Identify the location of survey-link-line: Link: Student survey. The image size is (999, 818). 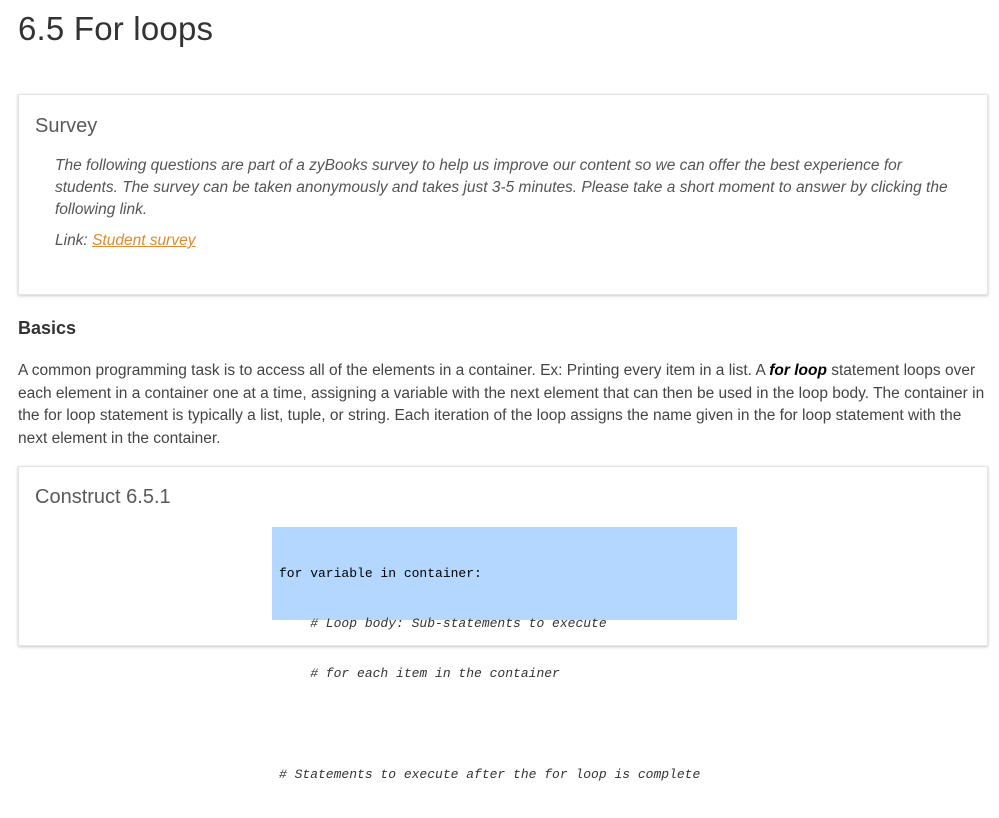
(125, 241).